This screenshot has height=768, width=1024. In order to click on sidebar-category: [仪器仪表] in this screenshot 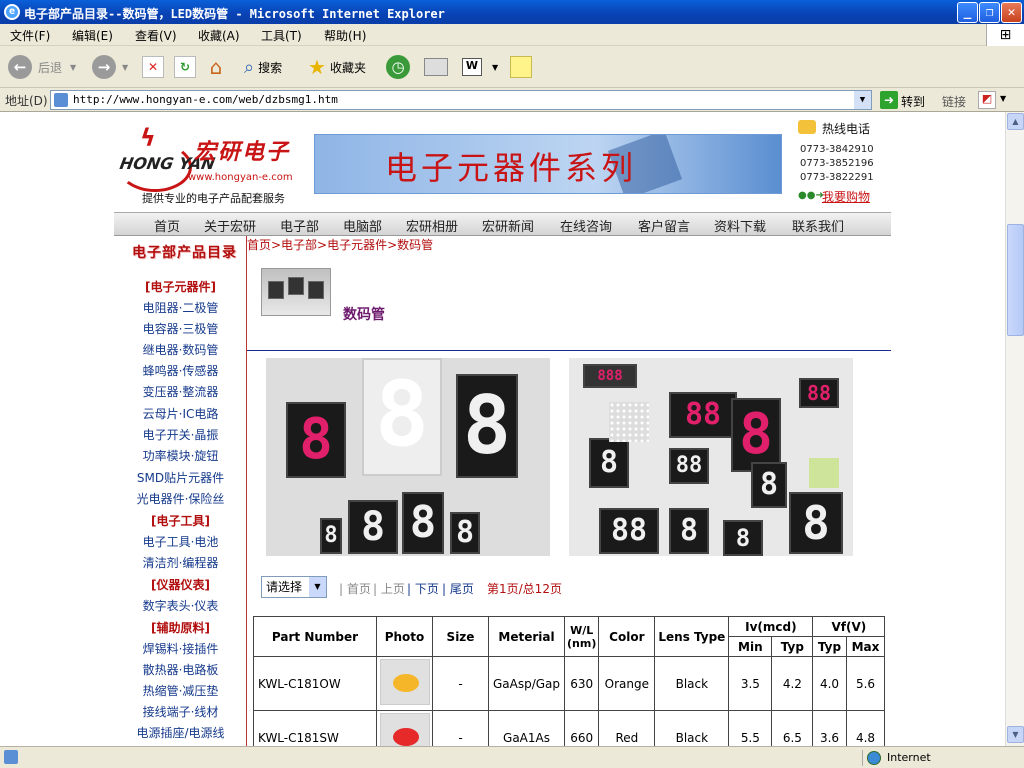, I will do `click(180, 584)`.